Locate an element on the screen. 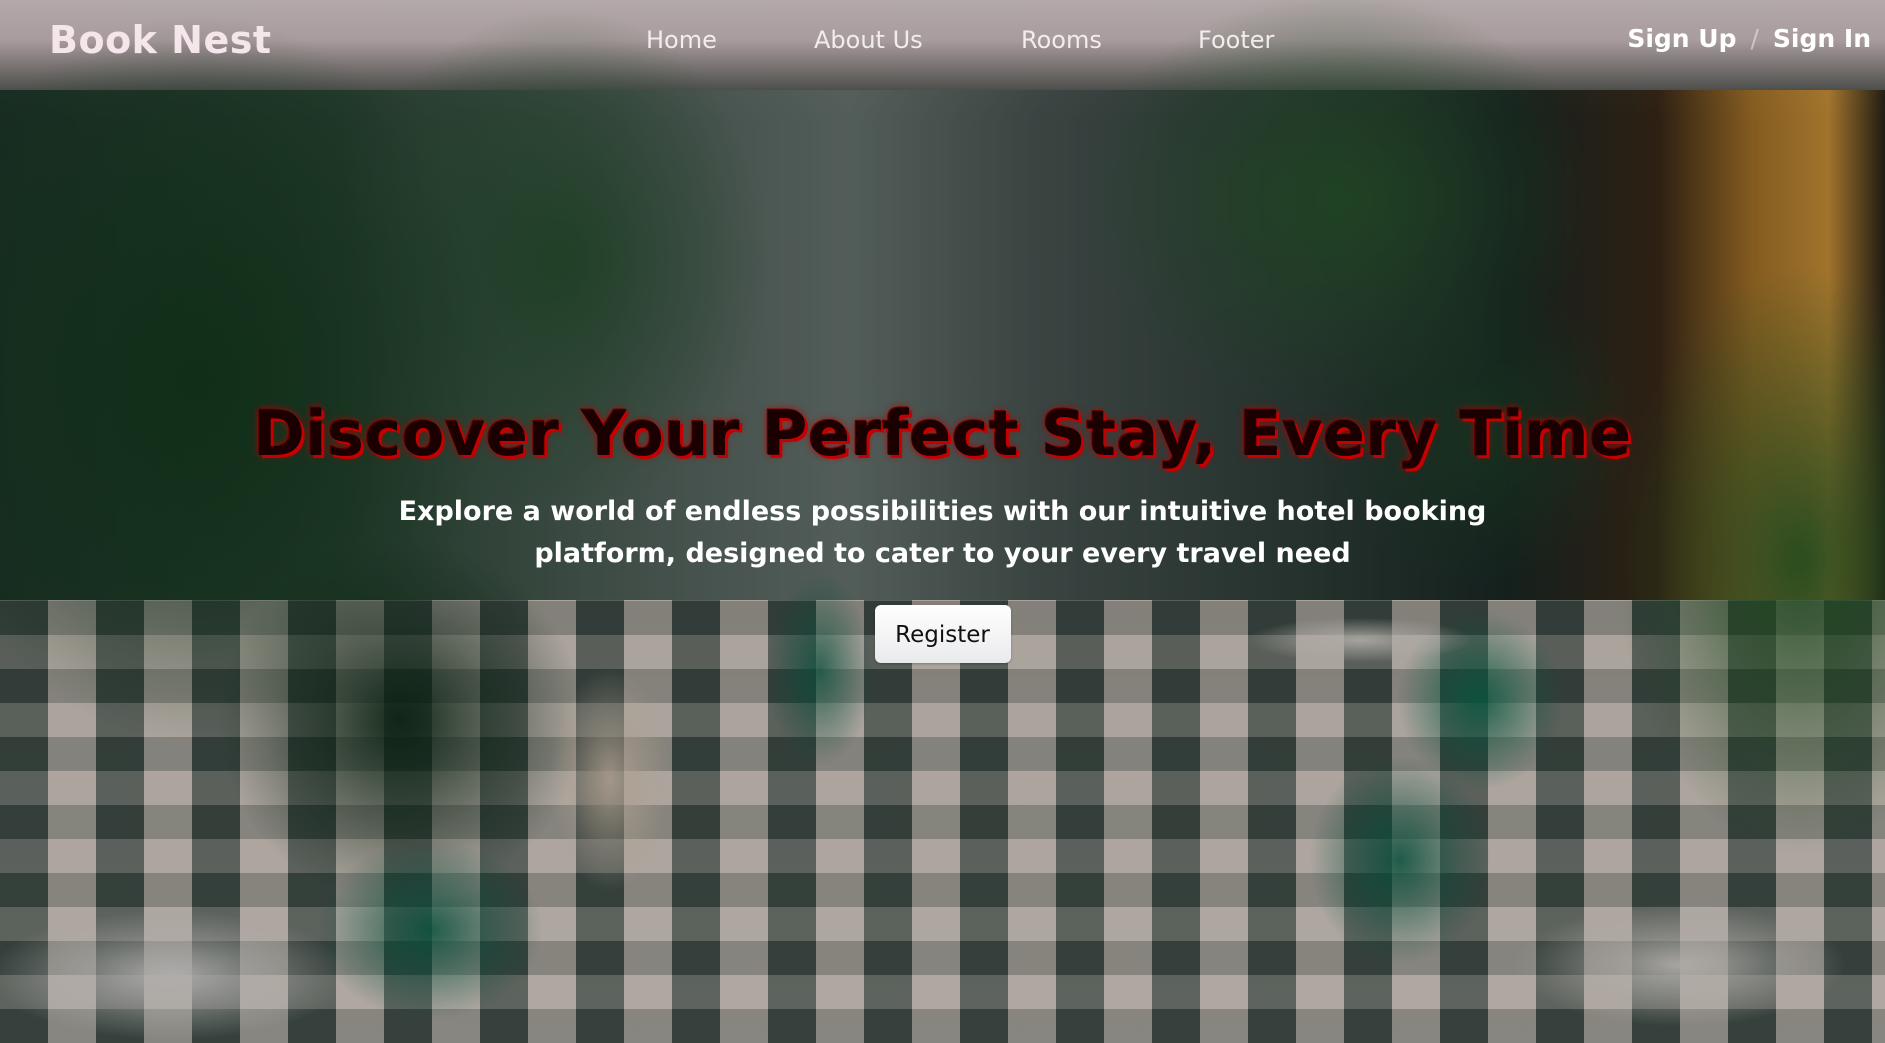  auth-links: Sign Up / Sign In is located at coordinates (1749, 38).